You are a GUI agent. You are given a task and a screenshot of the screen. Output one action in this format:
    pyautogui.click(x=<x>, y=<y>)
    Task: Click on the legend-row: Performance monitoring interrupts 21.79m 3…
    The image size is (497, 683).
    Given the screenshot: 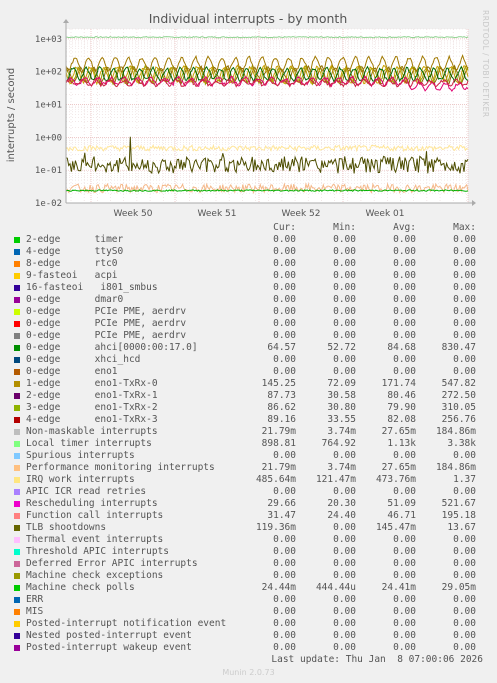 What is the action you would take?
    pyautogui.click(x=248, y=468)
    